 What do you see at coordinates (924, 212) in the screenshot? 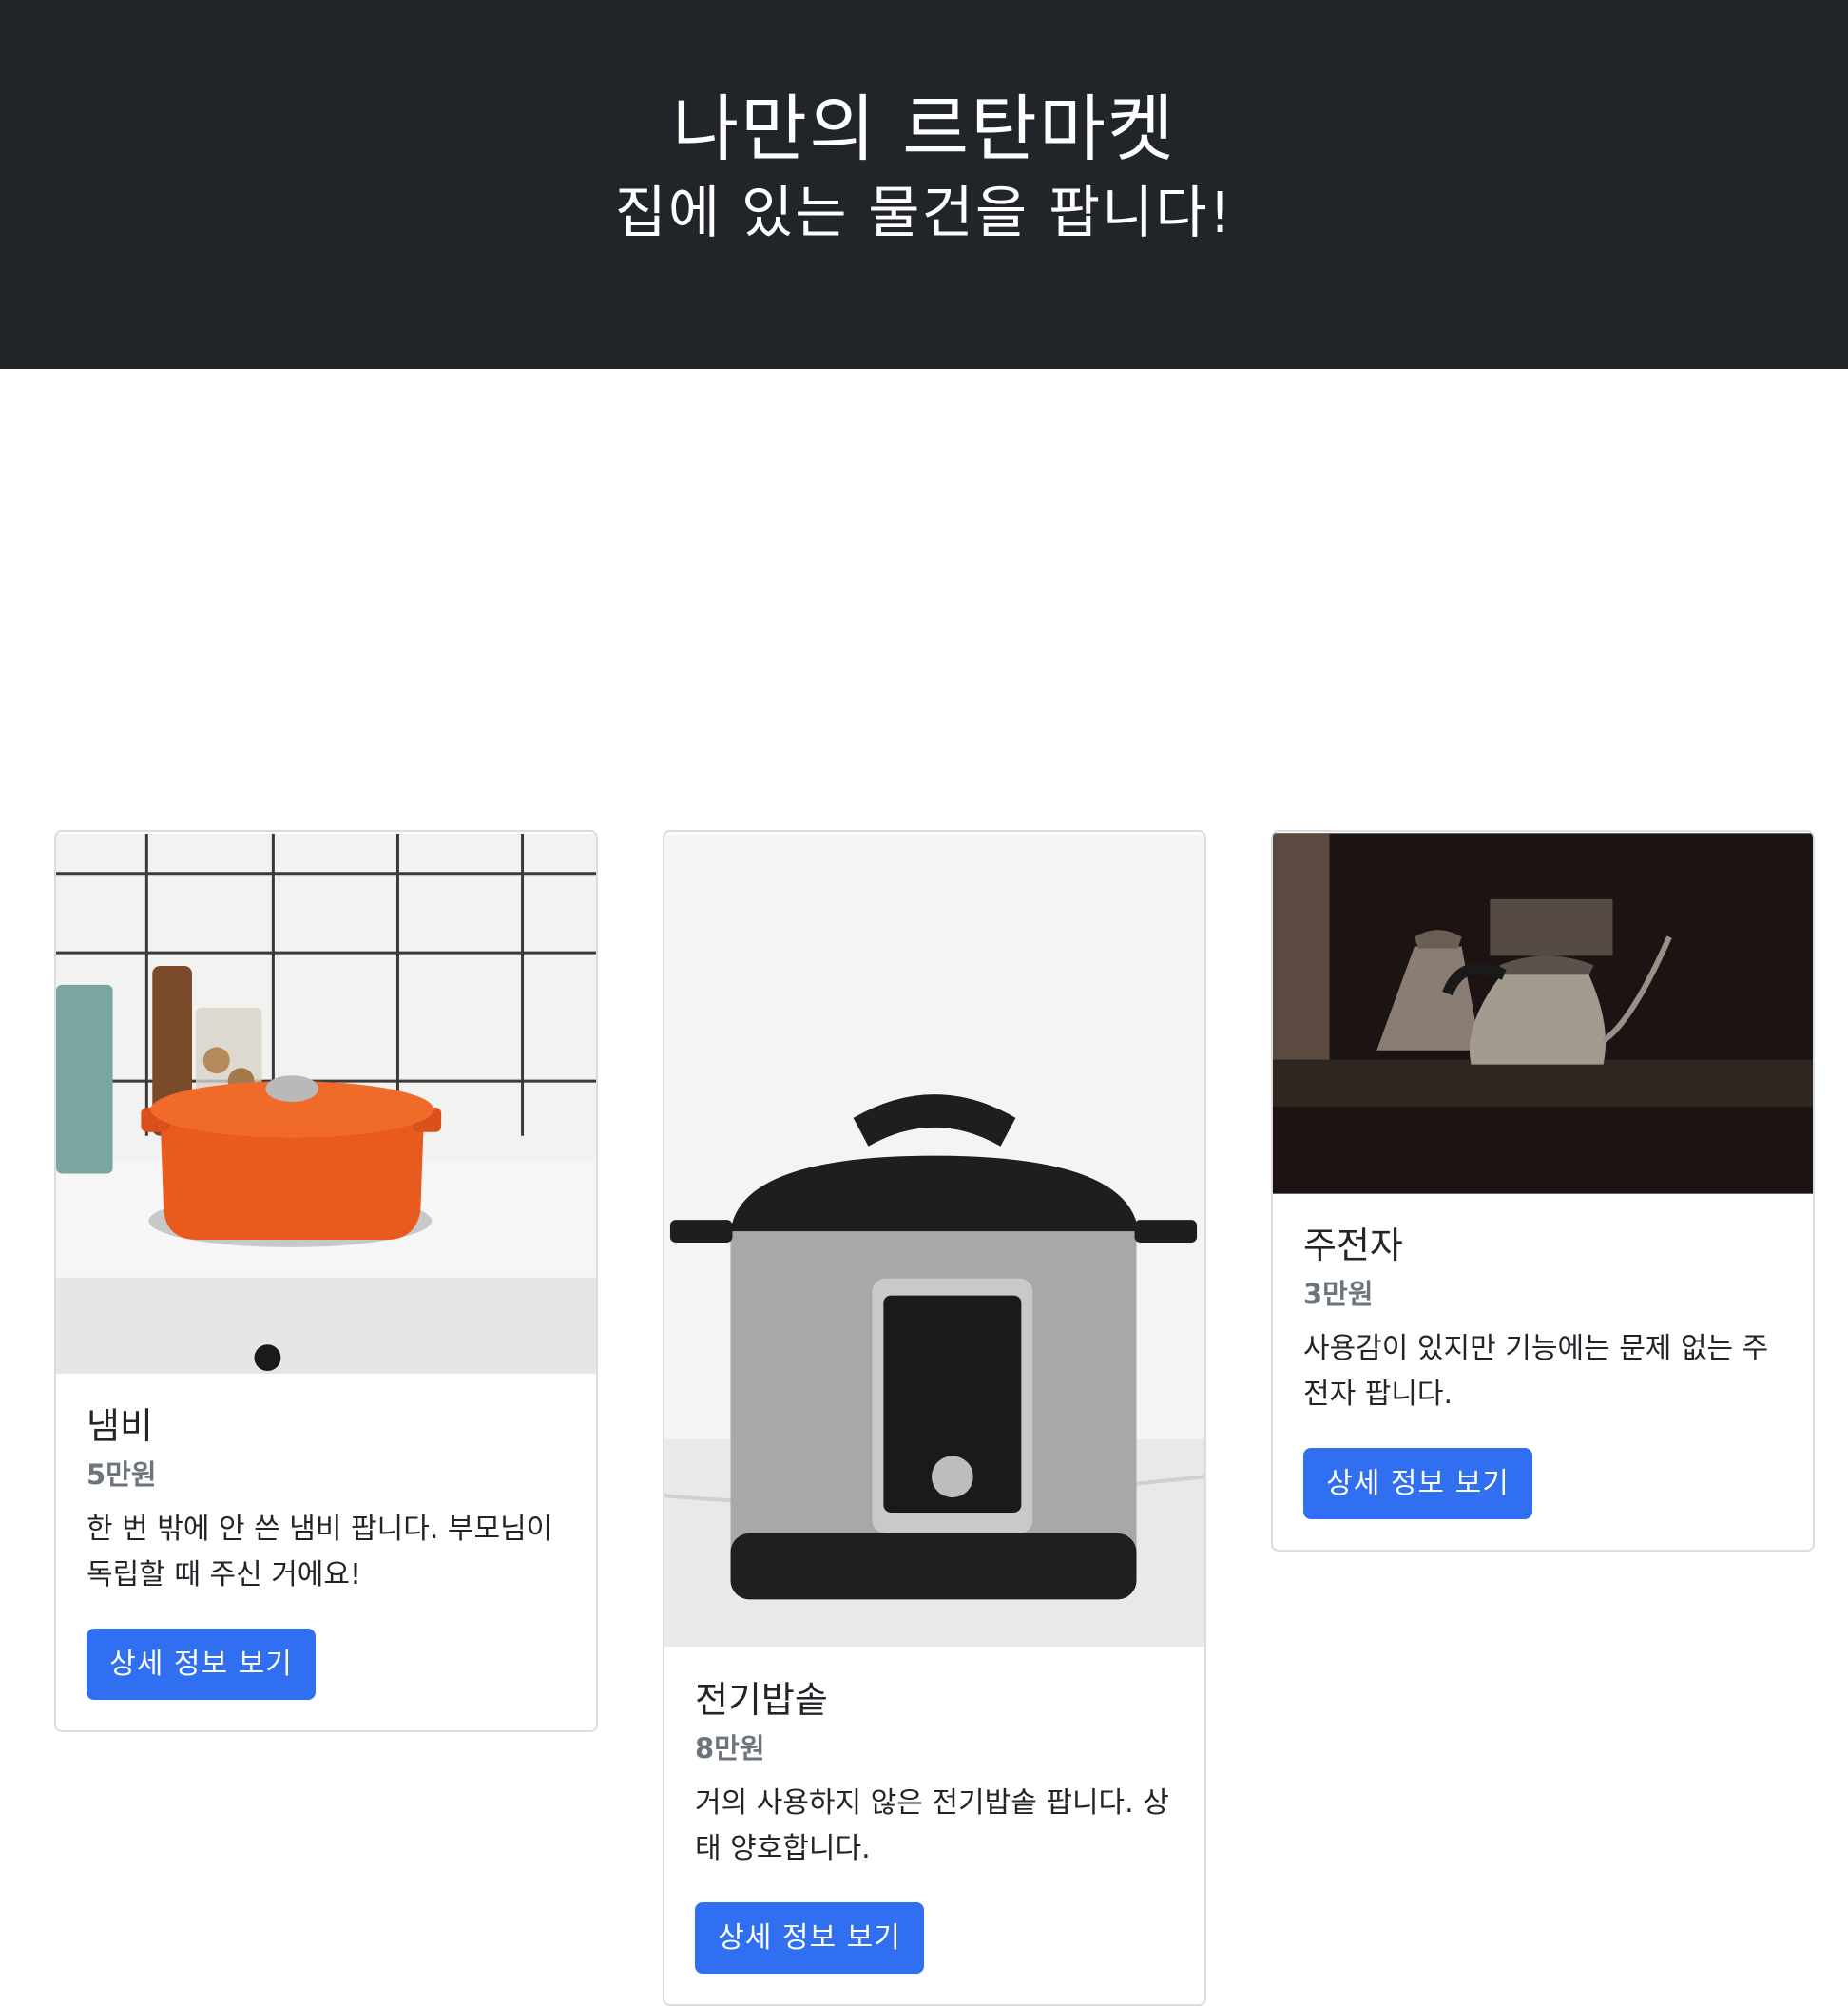
I see `hero-subtitle: 집에 있는 물건을 팝니다!` at bounding box center [924, 212].